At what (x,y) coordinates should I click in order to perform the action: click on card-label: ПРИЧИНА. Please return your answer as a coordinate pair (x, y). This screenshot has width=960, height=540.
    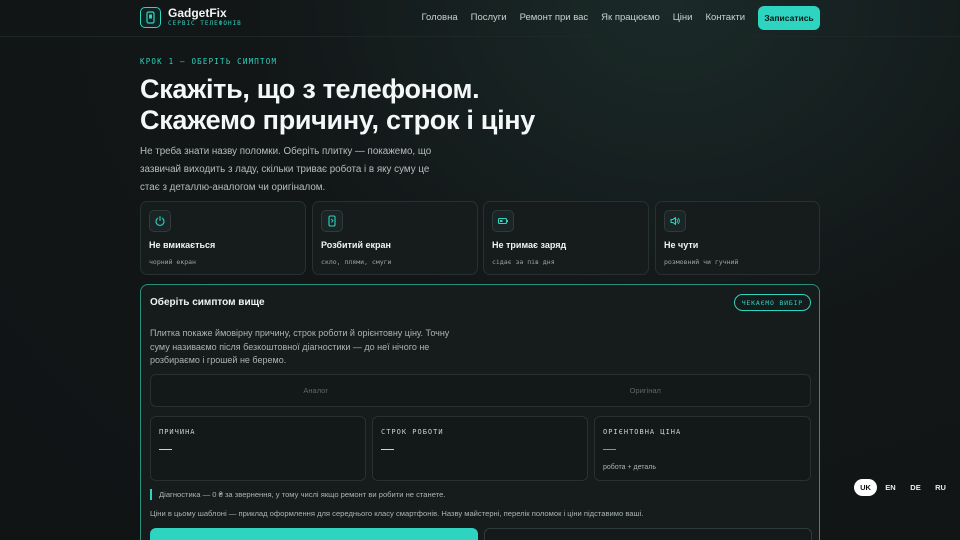
    Looking at the image, I should click on (177, 432).